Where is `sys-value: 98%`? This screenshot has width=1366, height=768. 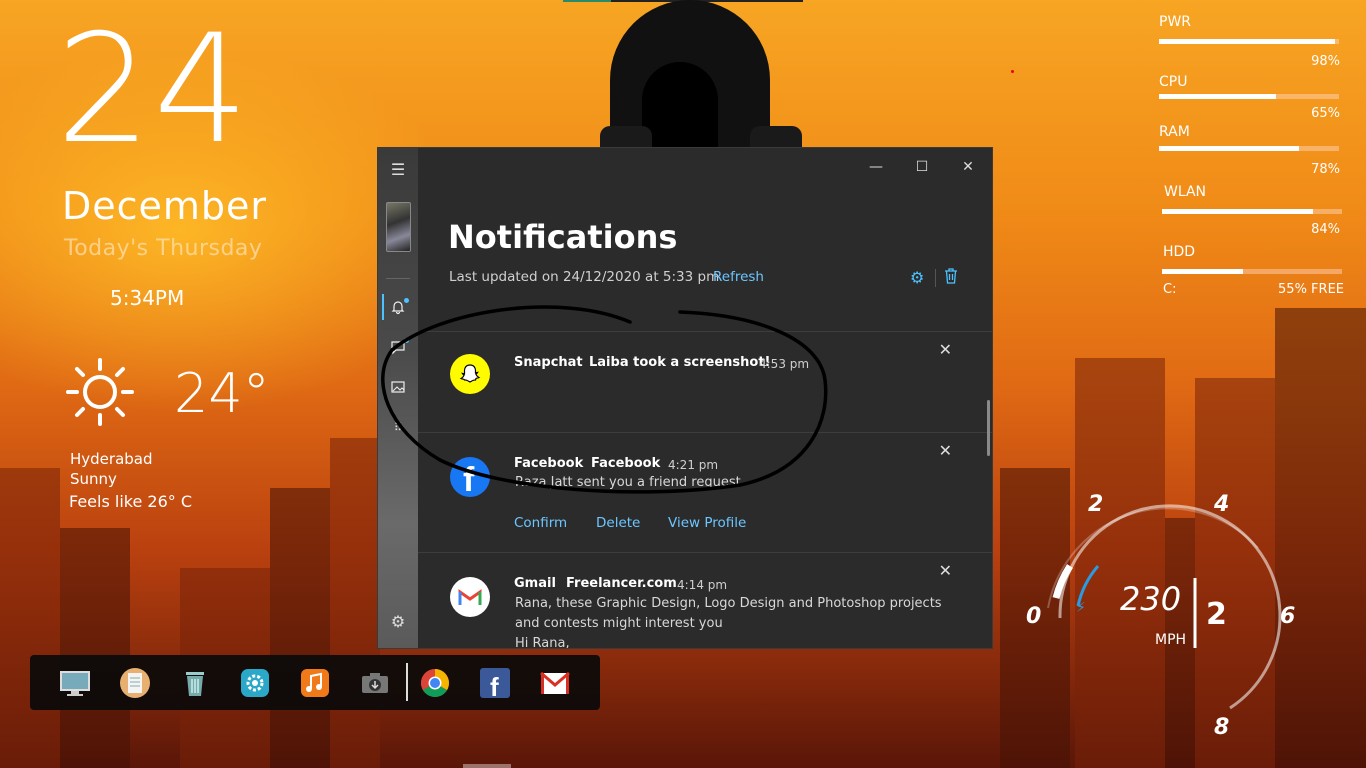
sys-value: 98% is located at coordinates (1325, 61).